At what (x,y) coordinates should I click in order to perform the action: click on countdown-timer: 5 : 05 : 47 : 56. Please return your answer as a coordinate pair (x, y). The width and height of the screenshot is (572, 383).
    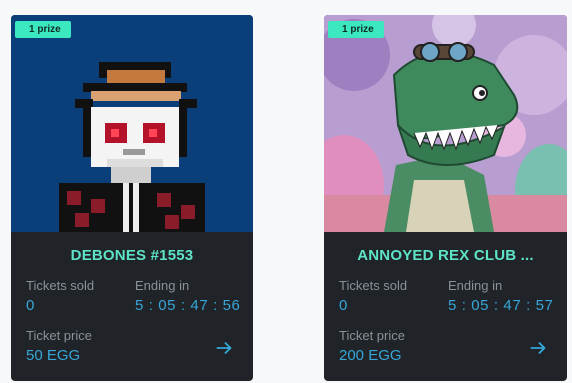
    Looking at the image, I should click on (188, 305).